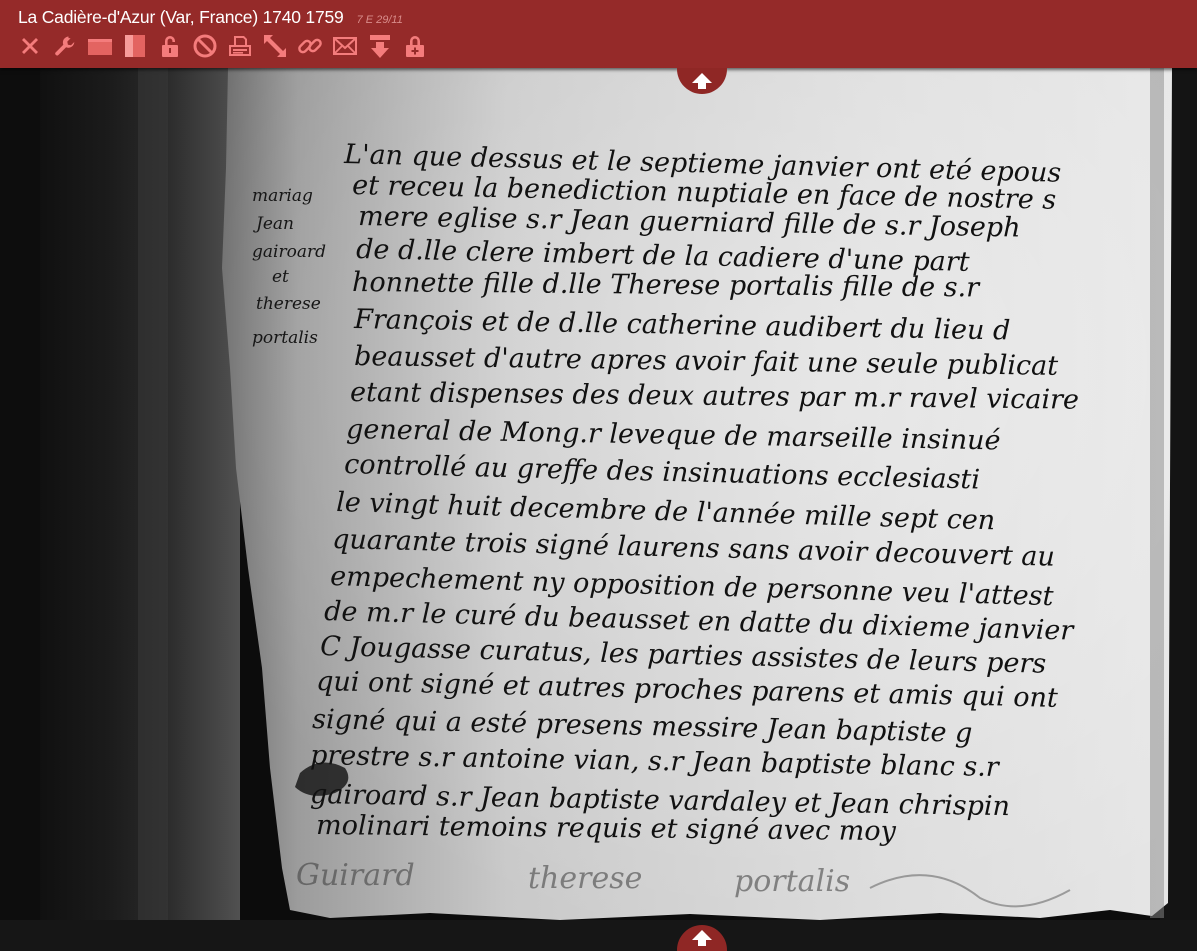  I want to click on close-icon, so click(30, 46).